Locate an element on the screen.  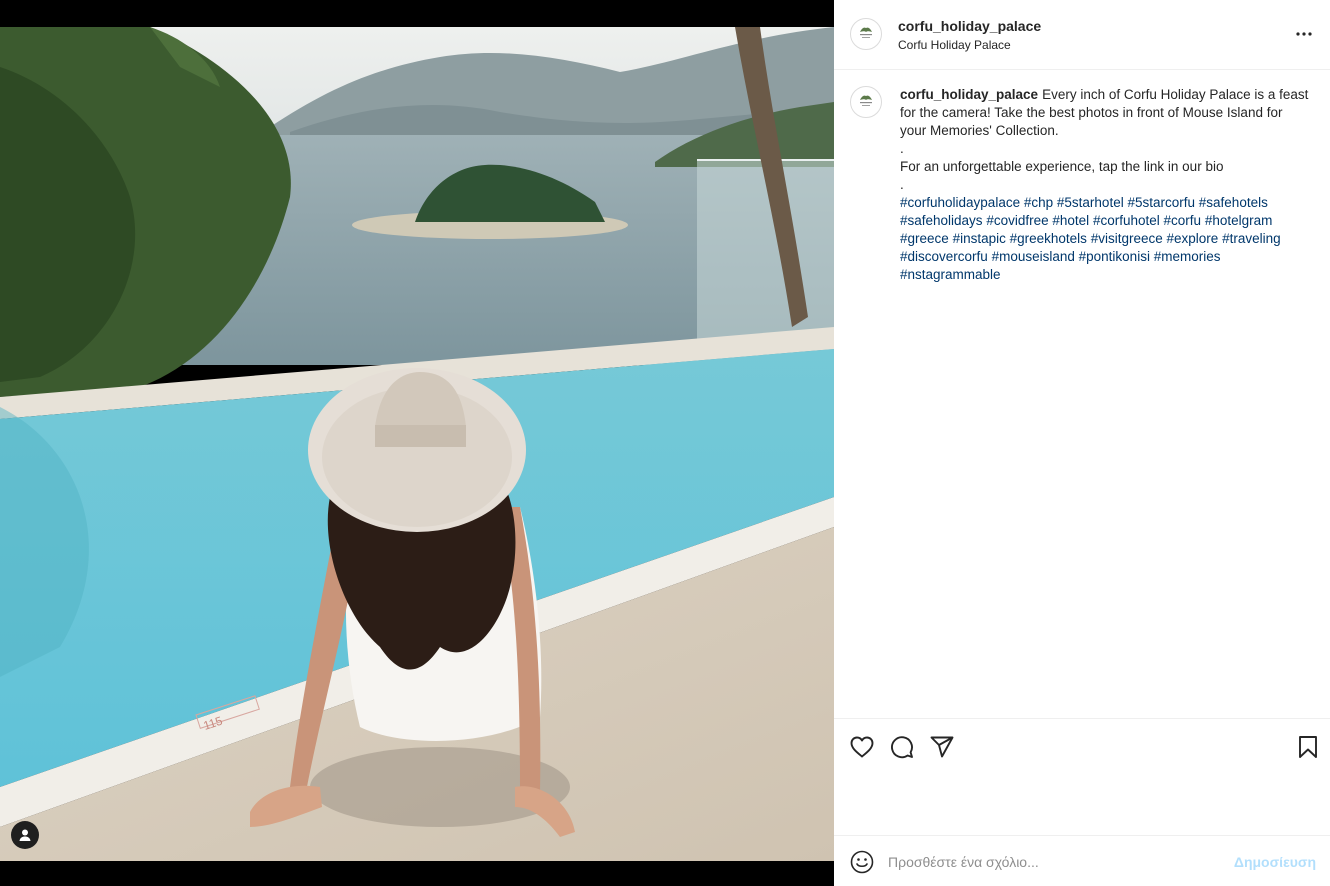
post-actions-bar is located at coordinates (1082, 776).